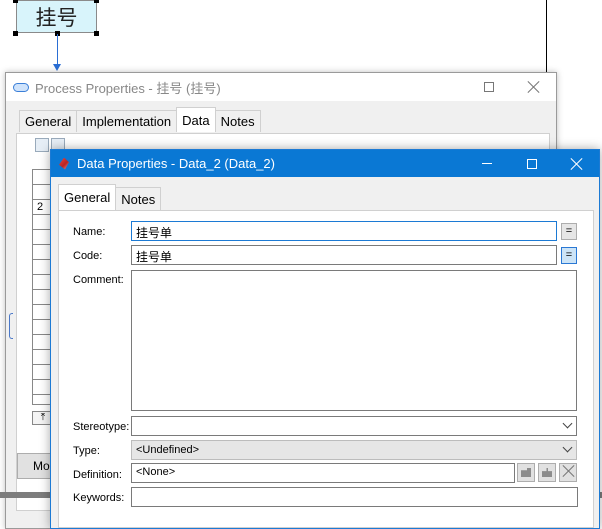  I want to click on process-icon, so click(21, 87).